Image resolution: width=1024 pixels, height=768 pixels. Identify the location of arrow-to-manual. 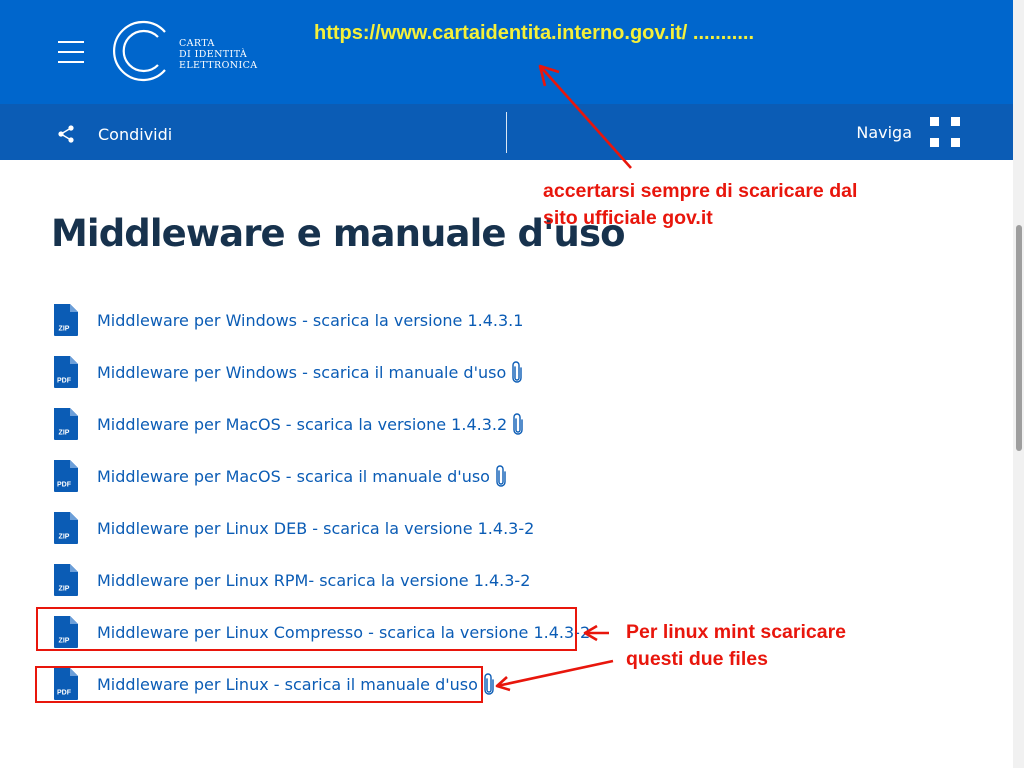
(555, 673).